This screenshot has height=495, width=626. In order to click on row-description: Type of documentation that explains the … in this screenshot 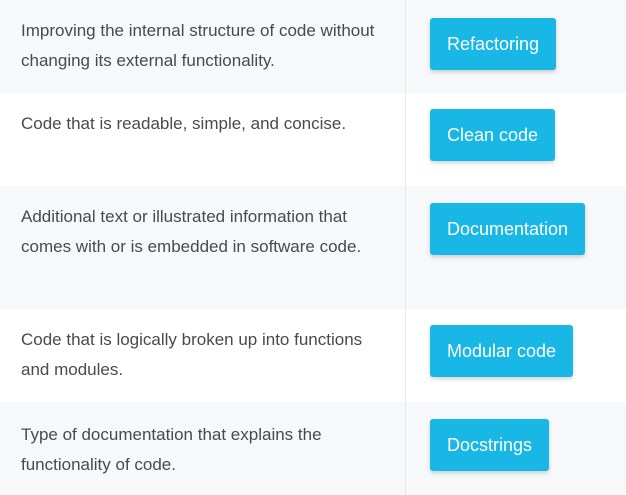, I will do `click(203, 448)`.